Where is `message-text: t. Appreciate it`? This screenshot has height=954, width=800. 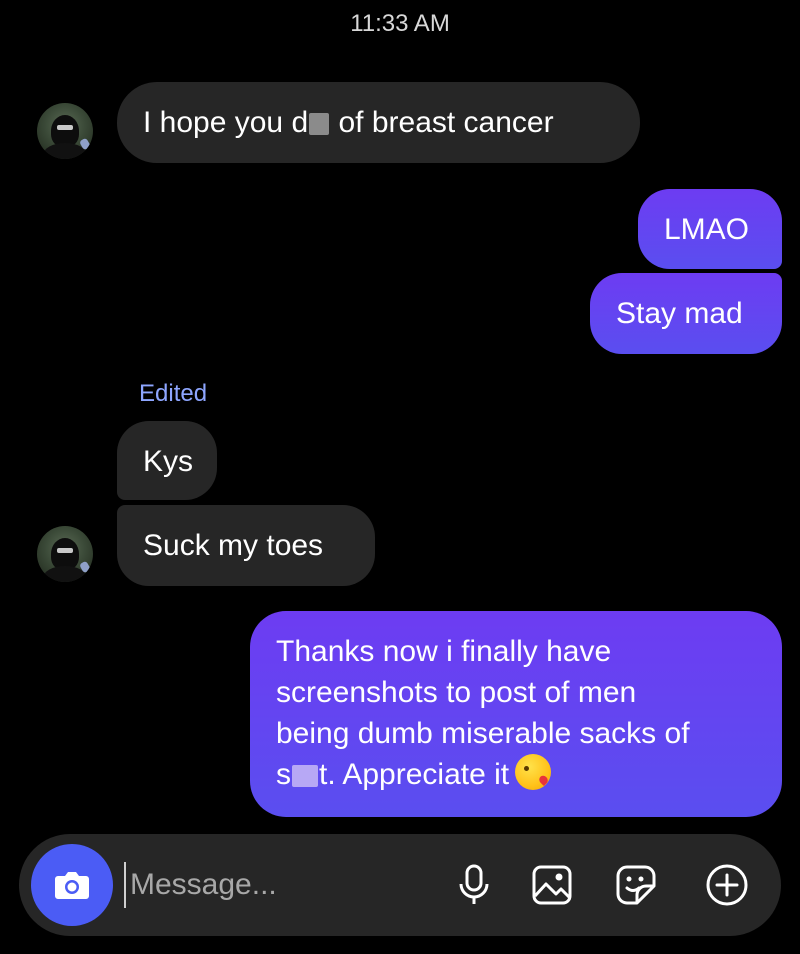 message-text: t. Appreciate it is located at coordinates (414, 774).